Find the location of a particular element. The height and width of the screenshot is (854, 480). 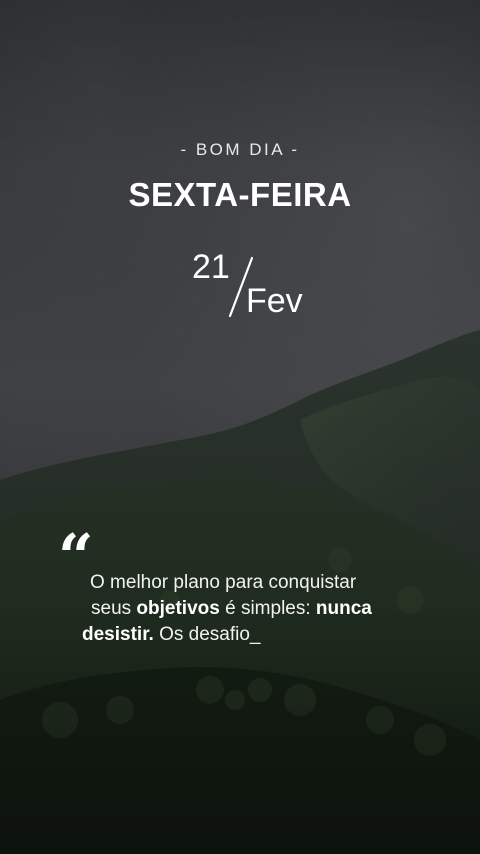

date-display: 21 Fev is located at coordinates (250, 288).